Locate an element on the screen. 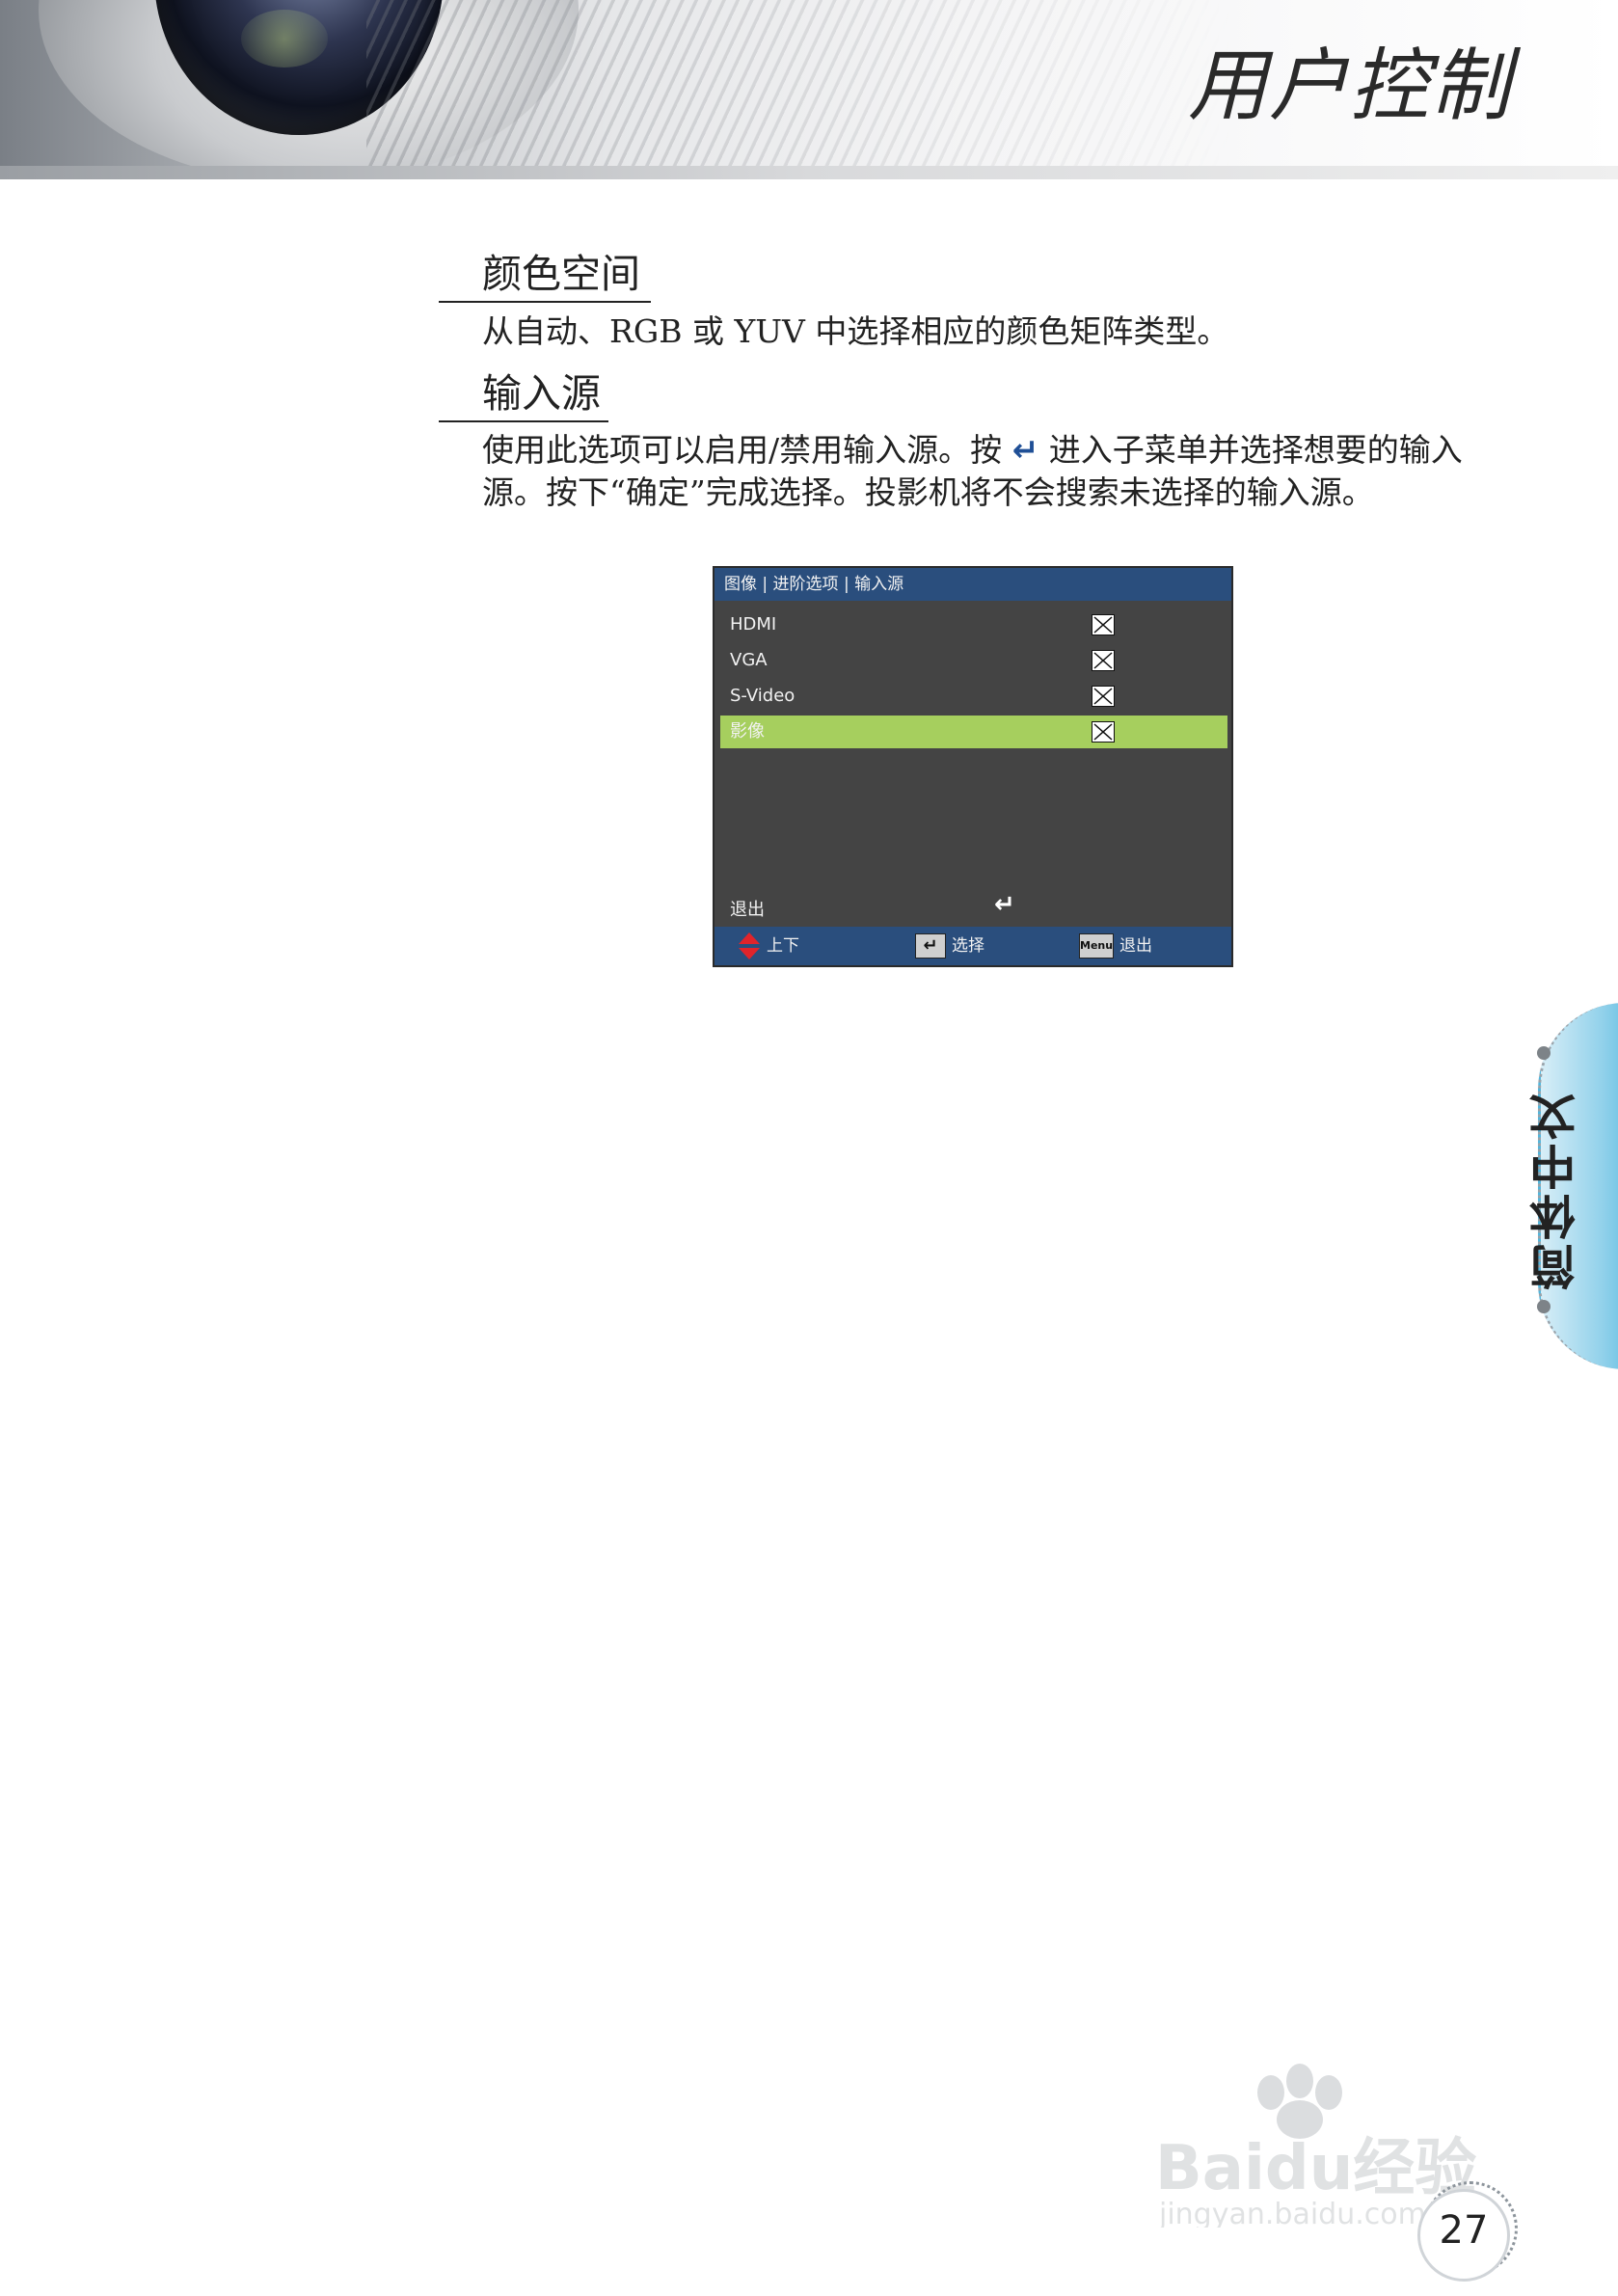 The height and width of the screenshot is (2296, 1618). osd-item-label: 影像 is located at coordinates (748, 731).